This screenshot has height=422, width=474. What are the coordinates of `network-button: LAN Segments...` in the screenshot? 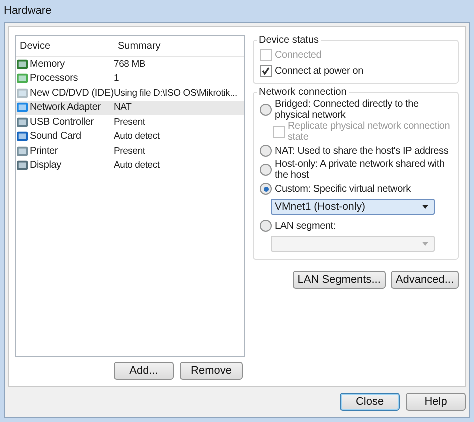 It's located at (339, 280).